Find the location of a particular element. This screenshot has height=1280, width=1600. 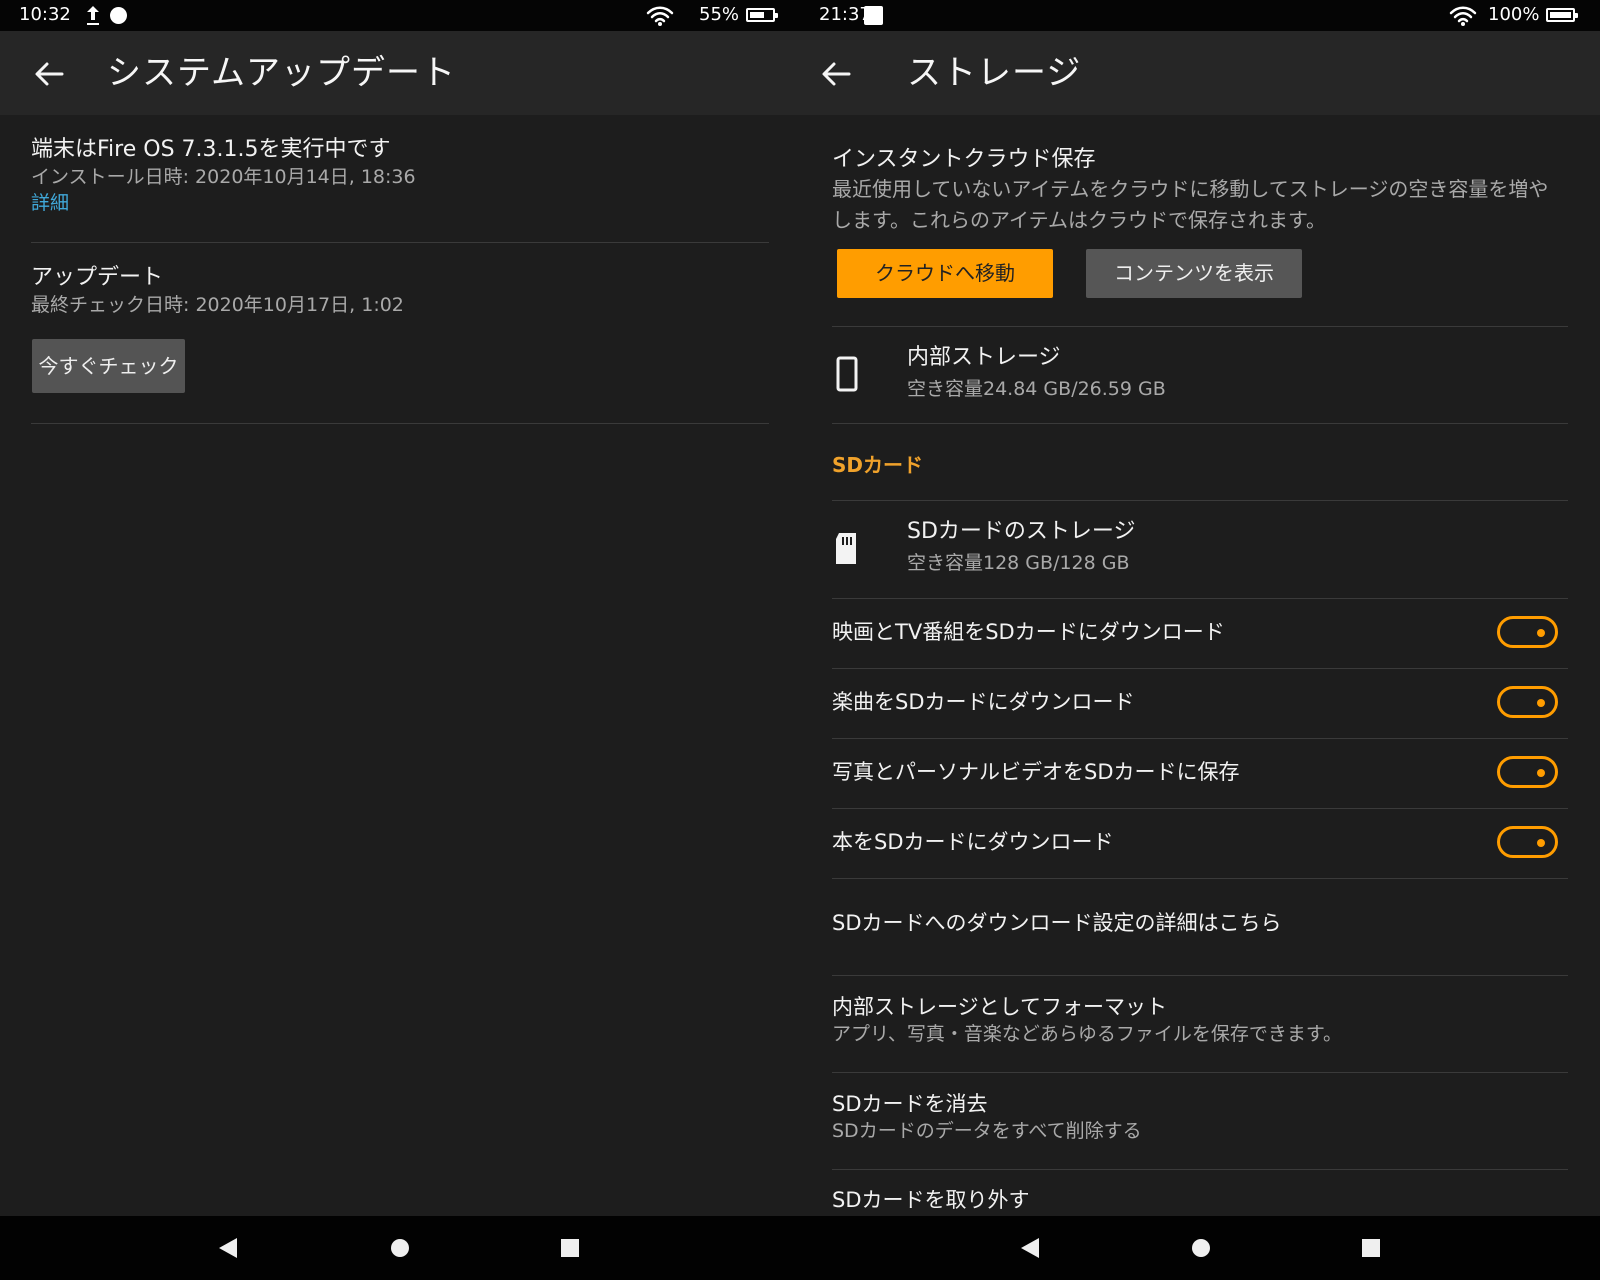

sd-download-details-text: SDカードへのダウンロード設定の詳細はこちら is located at coordinates (1057, 923).